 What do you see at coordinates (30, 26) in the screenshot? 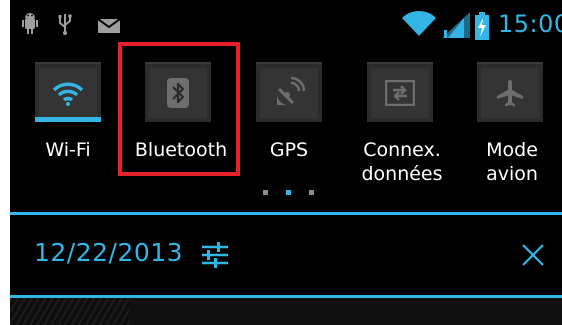
I see `android-icon` at bounding box center [30, 26].